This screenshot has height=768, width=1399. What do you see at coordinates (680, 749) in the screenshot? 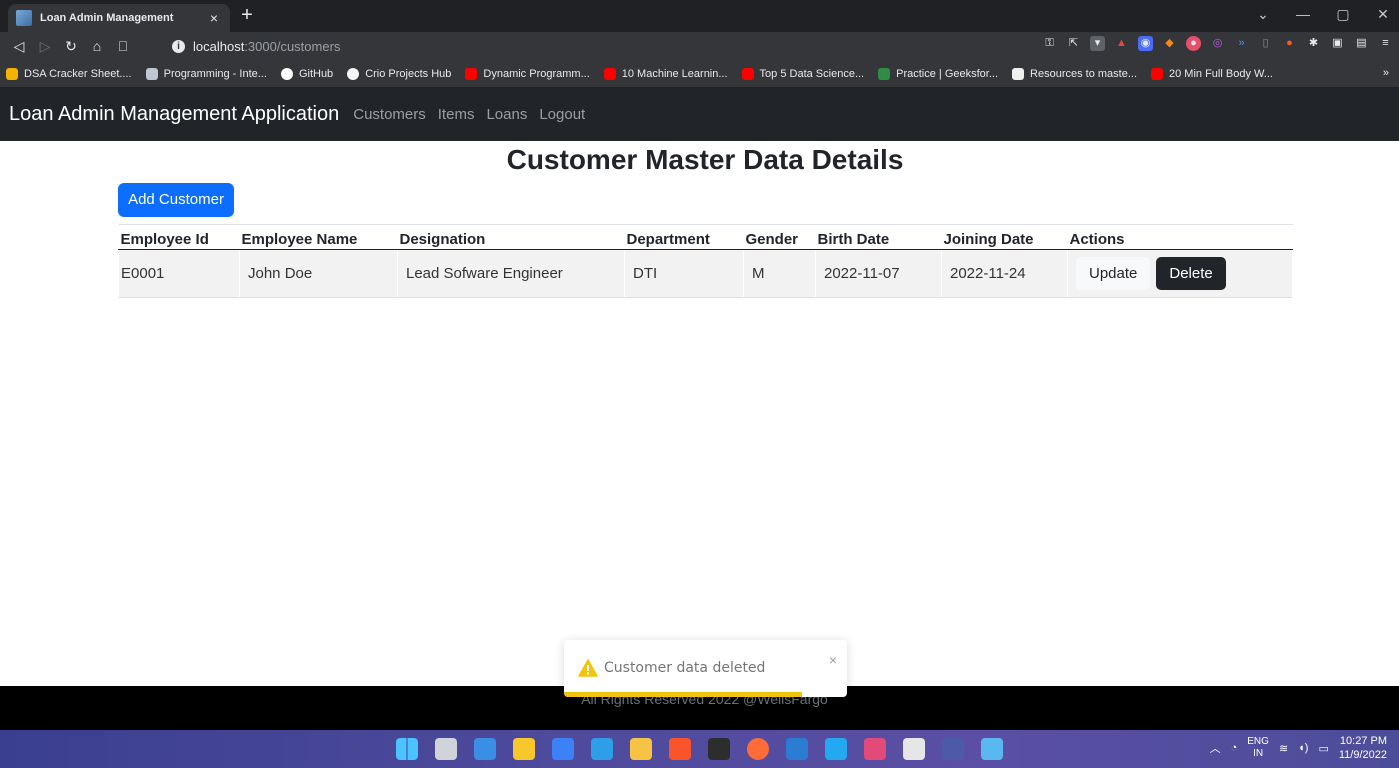
I see `brave-browser-icon` at bounding box center [680, 749].